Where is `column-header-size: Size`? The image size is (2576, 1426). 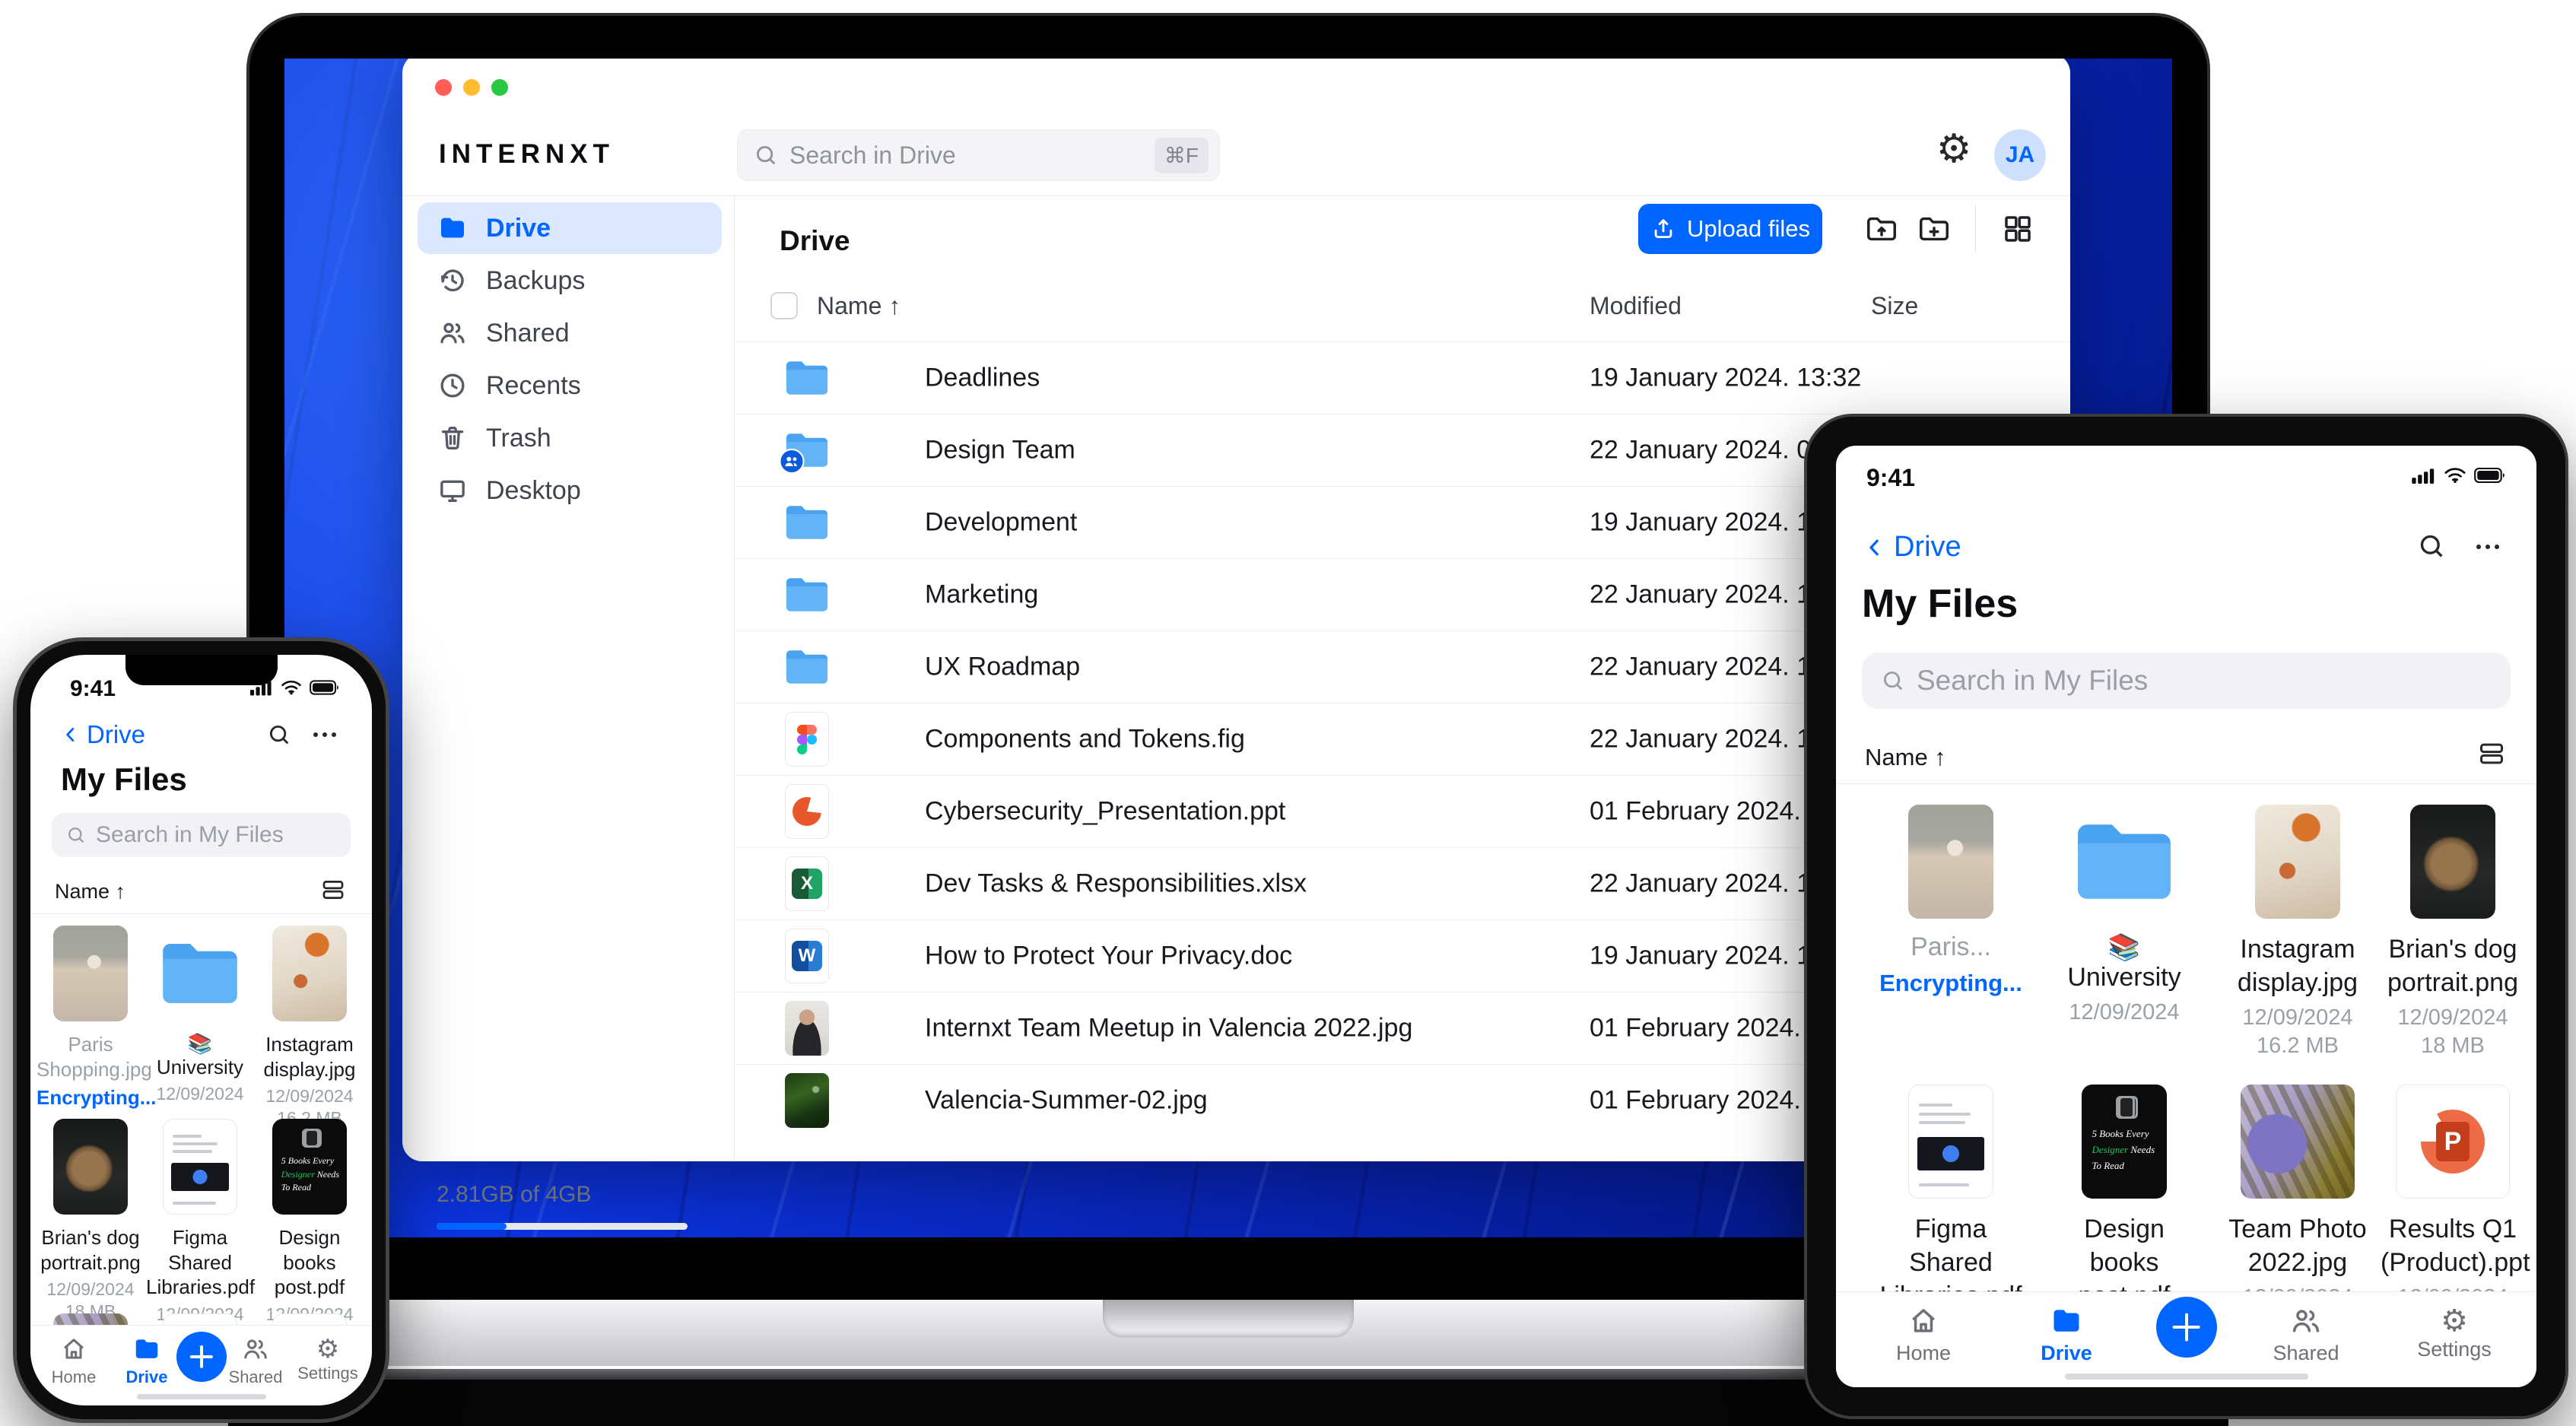 column-header-size: Size is located at coordinates (1894, 306).